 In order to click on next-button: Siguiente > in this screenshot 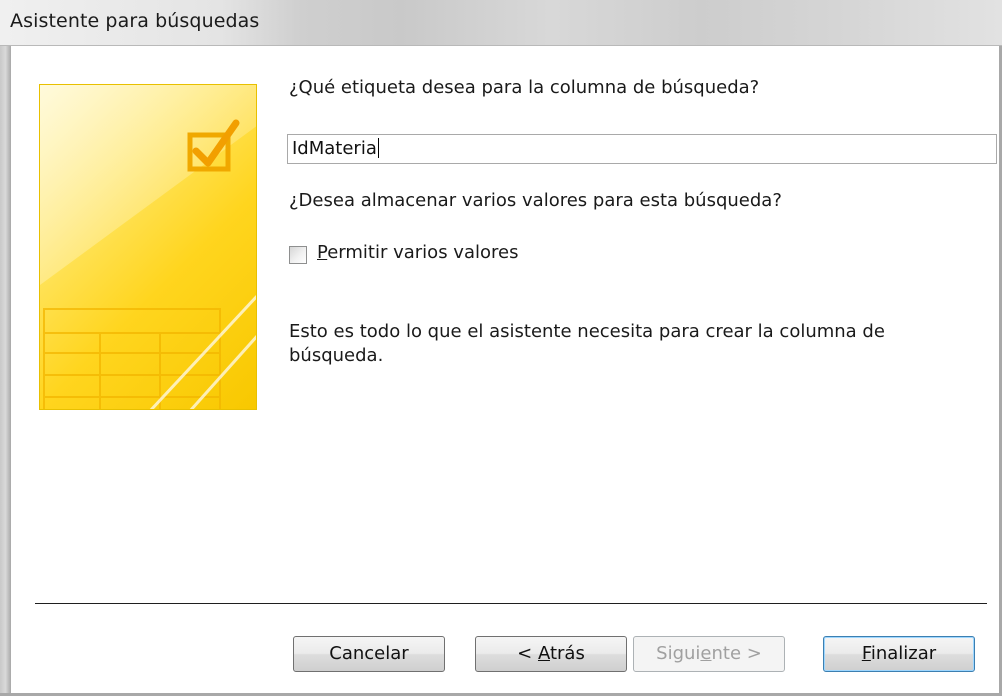, I will do `click(709, 654)`.